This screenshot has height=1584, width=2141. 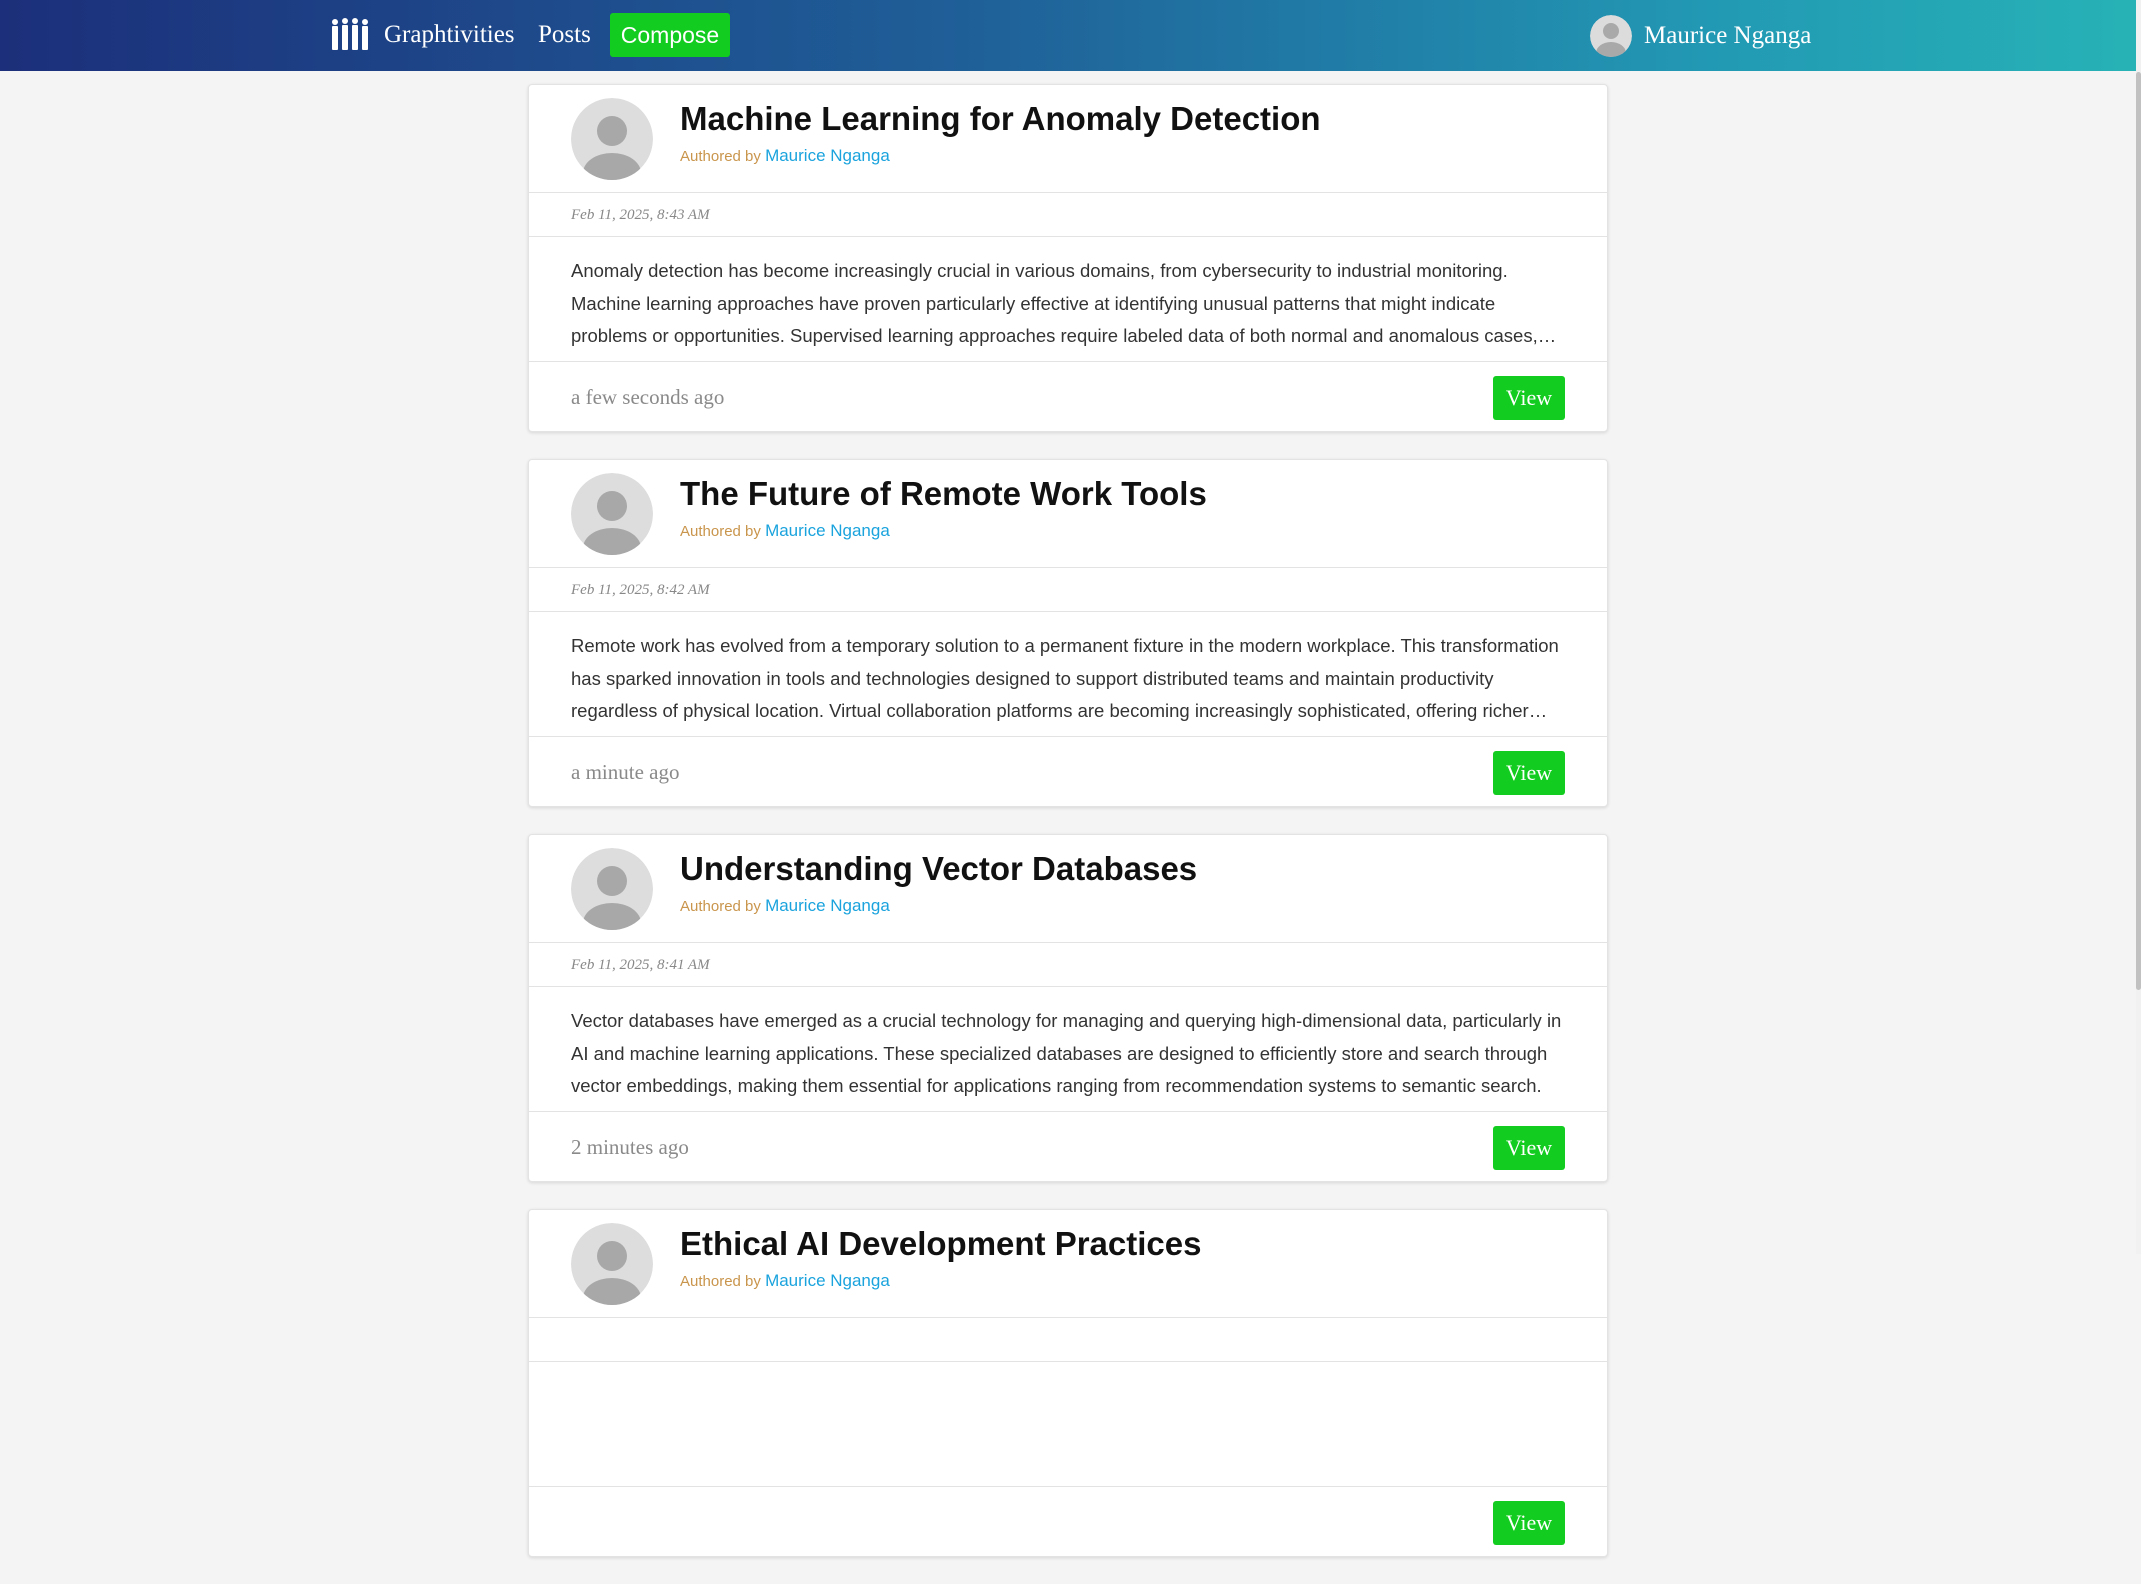 I want to click on post-excerpt, so click(x=1071, y=1429).